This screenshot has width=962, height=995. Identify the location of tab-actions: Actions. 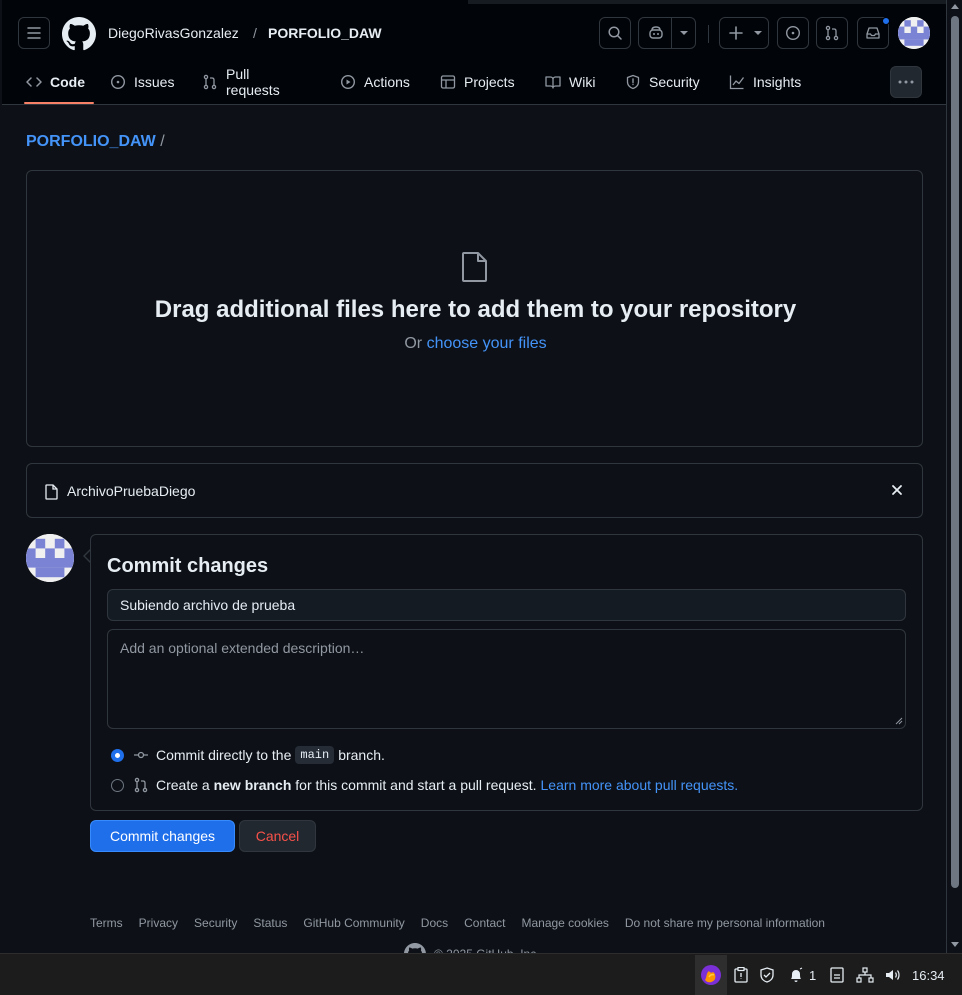
(375, 82).